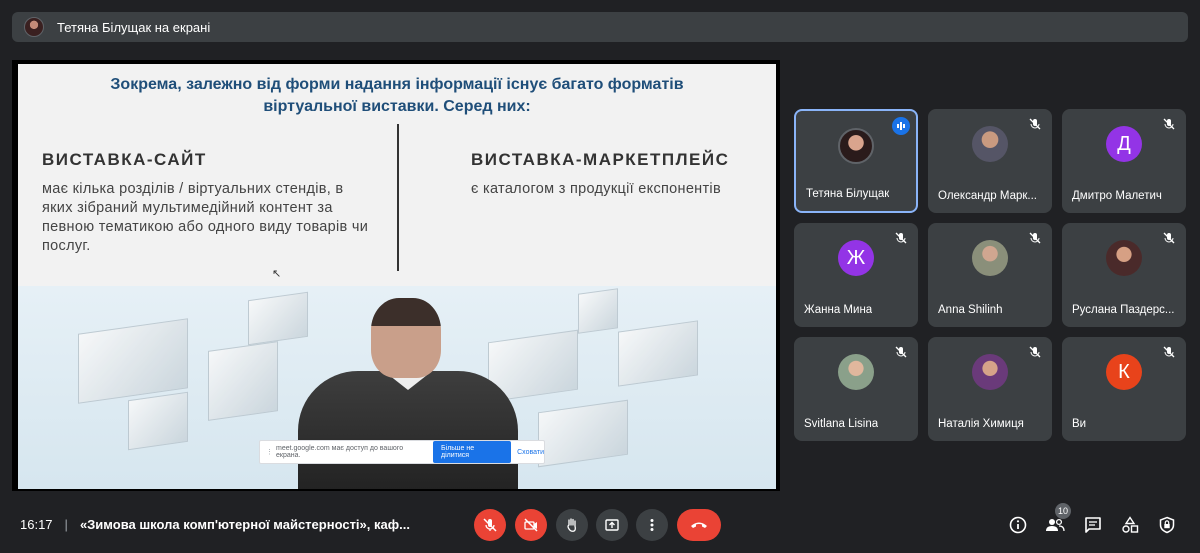  I want to click on clock: 16:17, so click(36, 524).